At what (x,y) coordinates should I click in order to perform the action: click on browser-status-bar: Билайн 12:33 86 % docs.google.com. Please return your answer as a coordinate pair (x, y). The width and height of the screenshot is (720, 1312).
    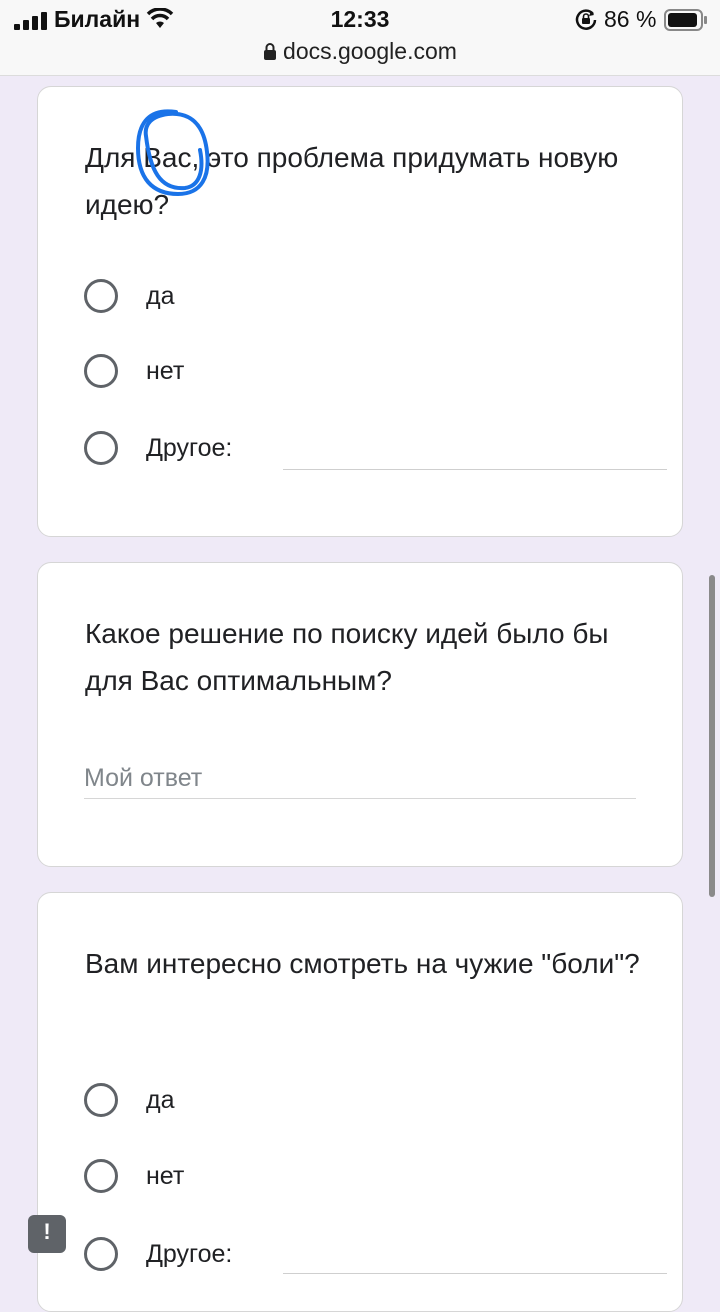
    Looking at the image, I should click on (360, 38).